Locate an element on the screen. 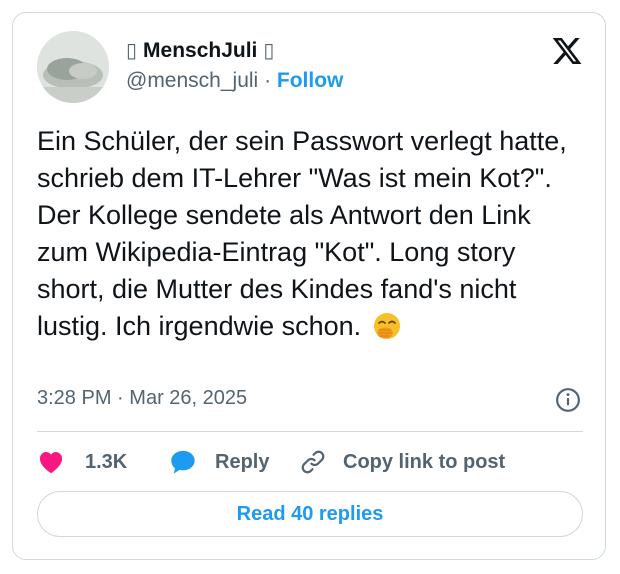  author-name-row: ▯ MenschJuli ▯ is located at coordinates (200, 50).